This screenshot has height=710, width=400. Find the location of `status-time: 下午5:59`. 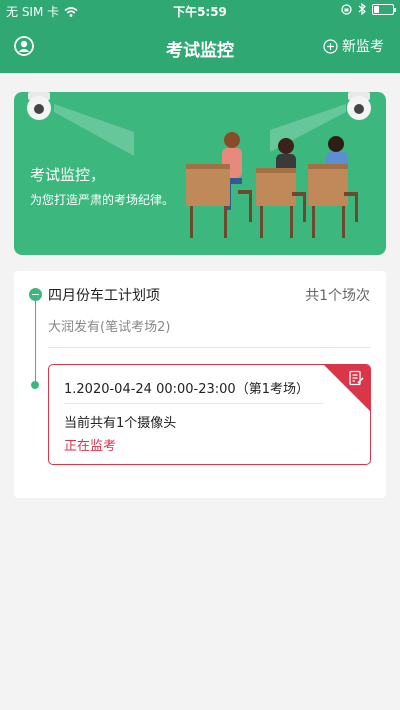

status-time: 下午5:59 is located at coordinates (200, 12).